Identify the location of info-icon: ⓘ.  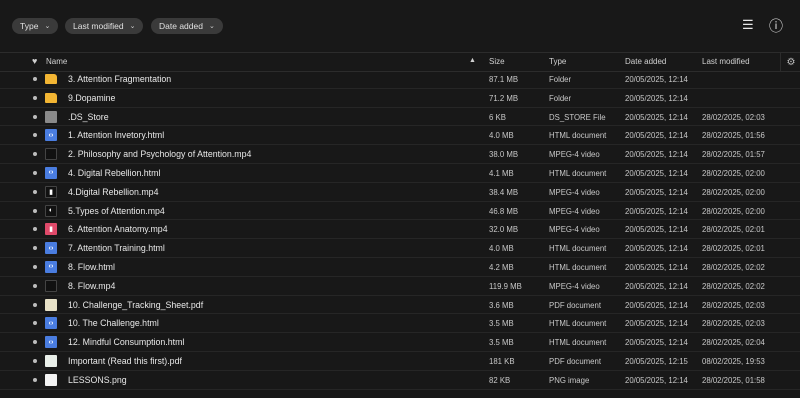
(776, 26).